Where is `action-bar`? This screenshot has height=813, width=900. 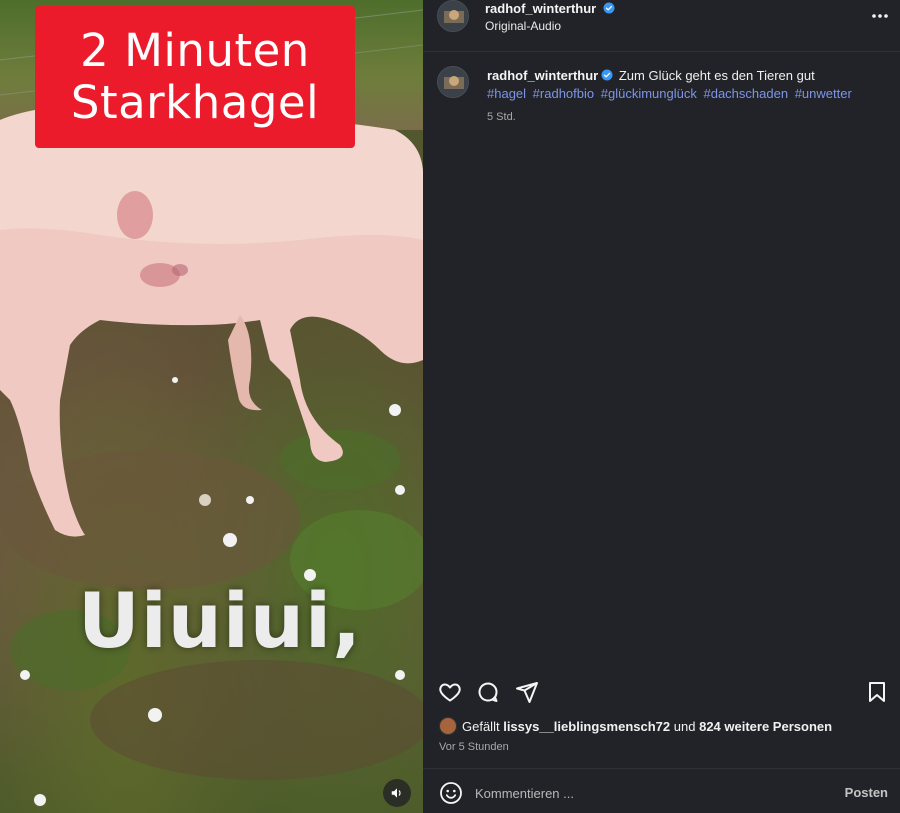 action-bar is located at coordinates (661, 691).